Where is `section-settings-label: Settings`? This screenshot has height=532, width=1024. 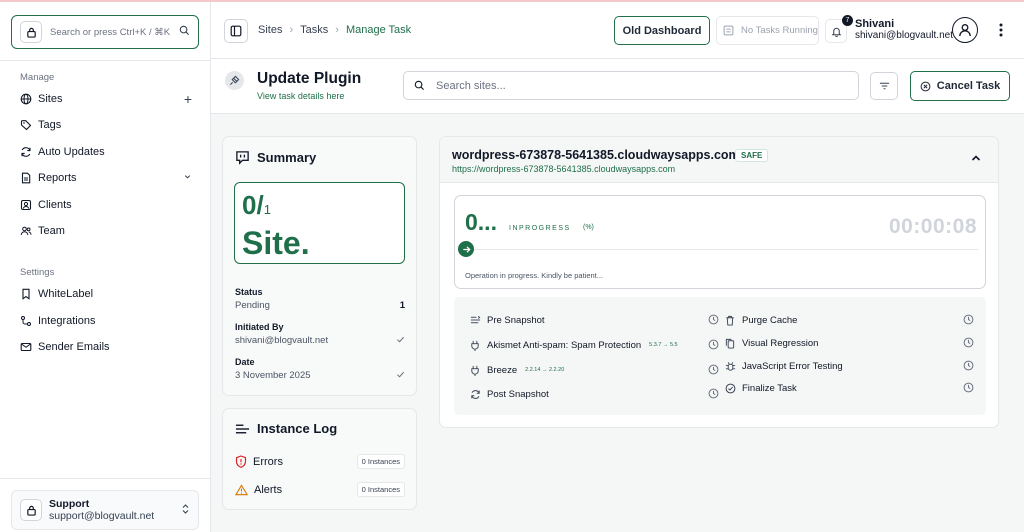 section-settings-label: Settings is located at coordinates (37, 272).